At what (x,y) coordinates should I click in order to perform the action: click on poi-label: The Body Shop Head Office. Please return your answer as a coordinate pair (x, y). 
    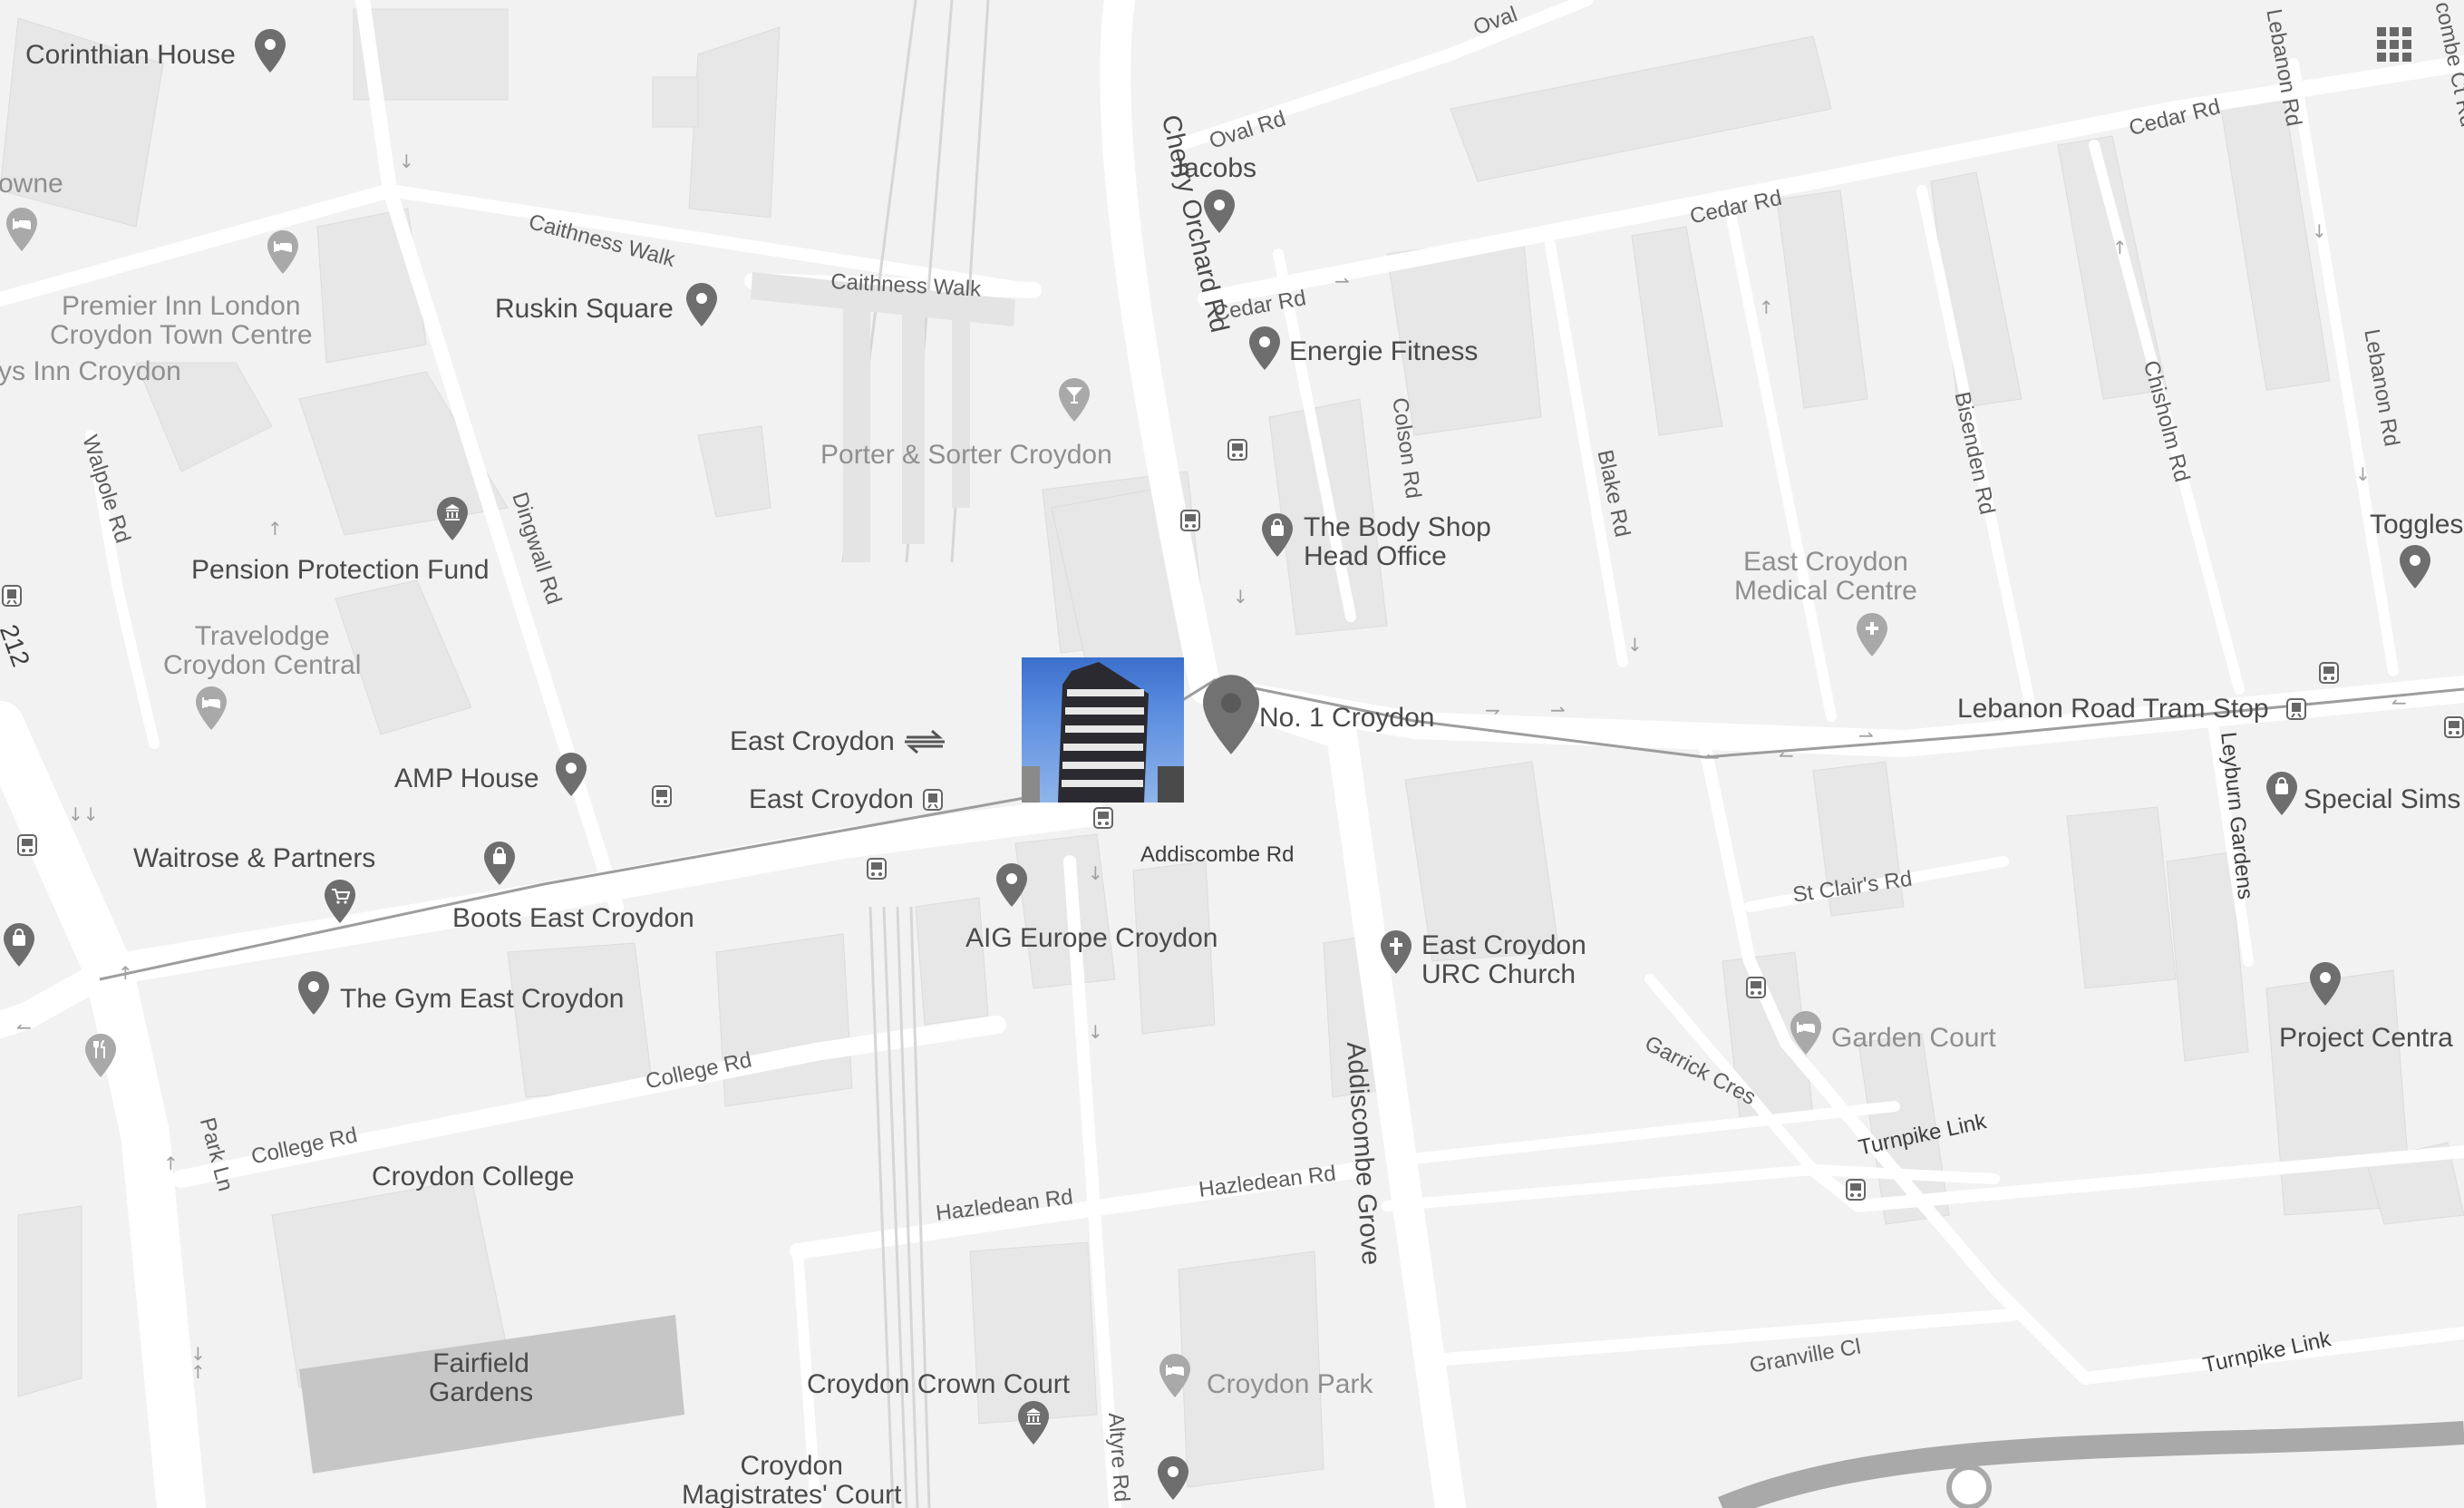
    Looking at the image, I should click on (1397, 541).